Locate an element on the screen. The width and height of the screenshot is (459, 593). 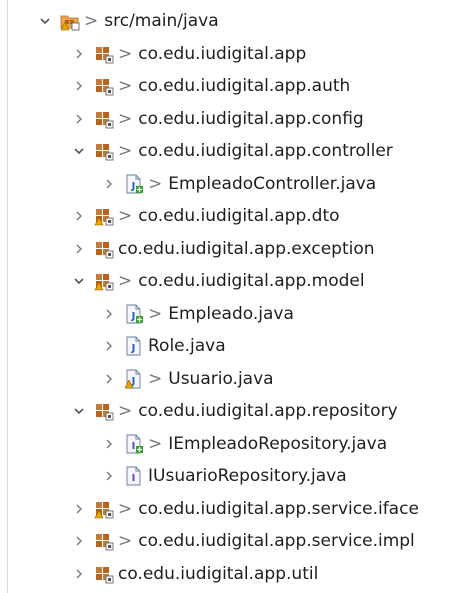
tree-item-co-edu-iudigital-app-controller: > co.edu.iudigital.app.controller is located at coordinates (229, 151).